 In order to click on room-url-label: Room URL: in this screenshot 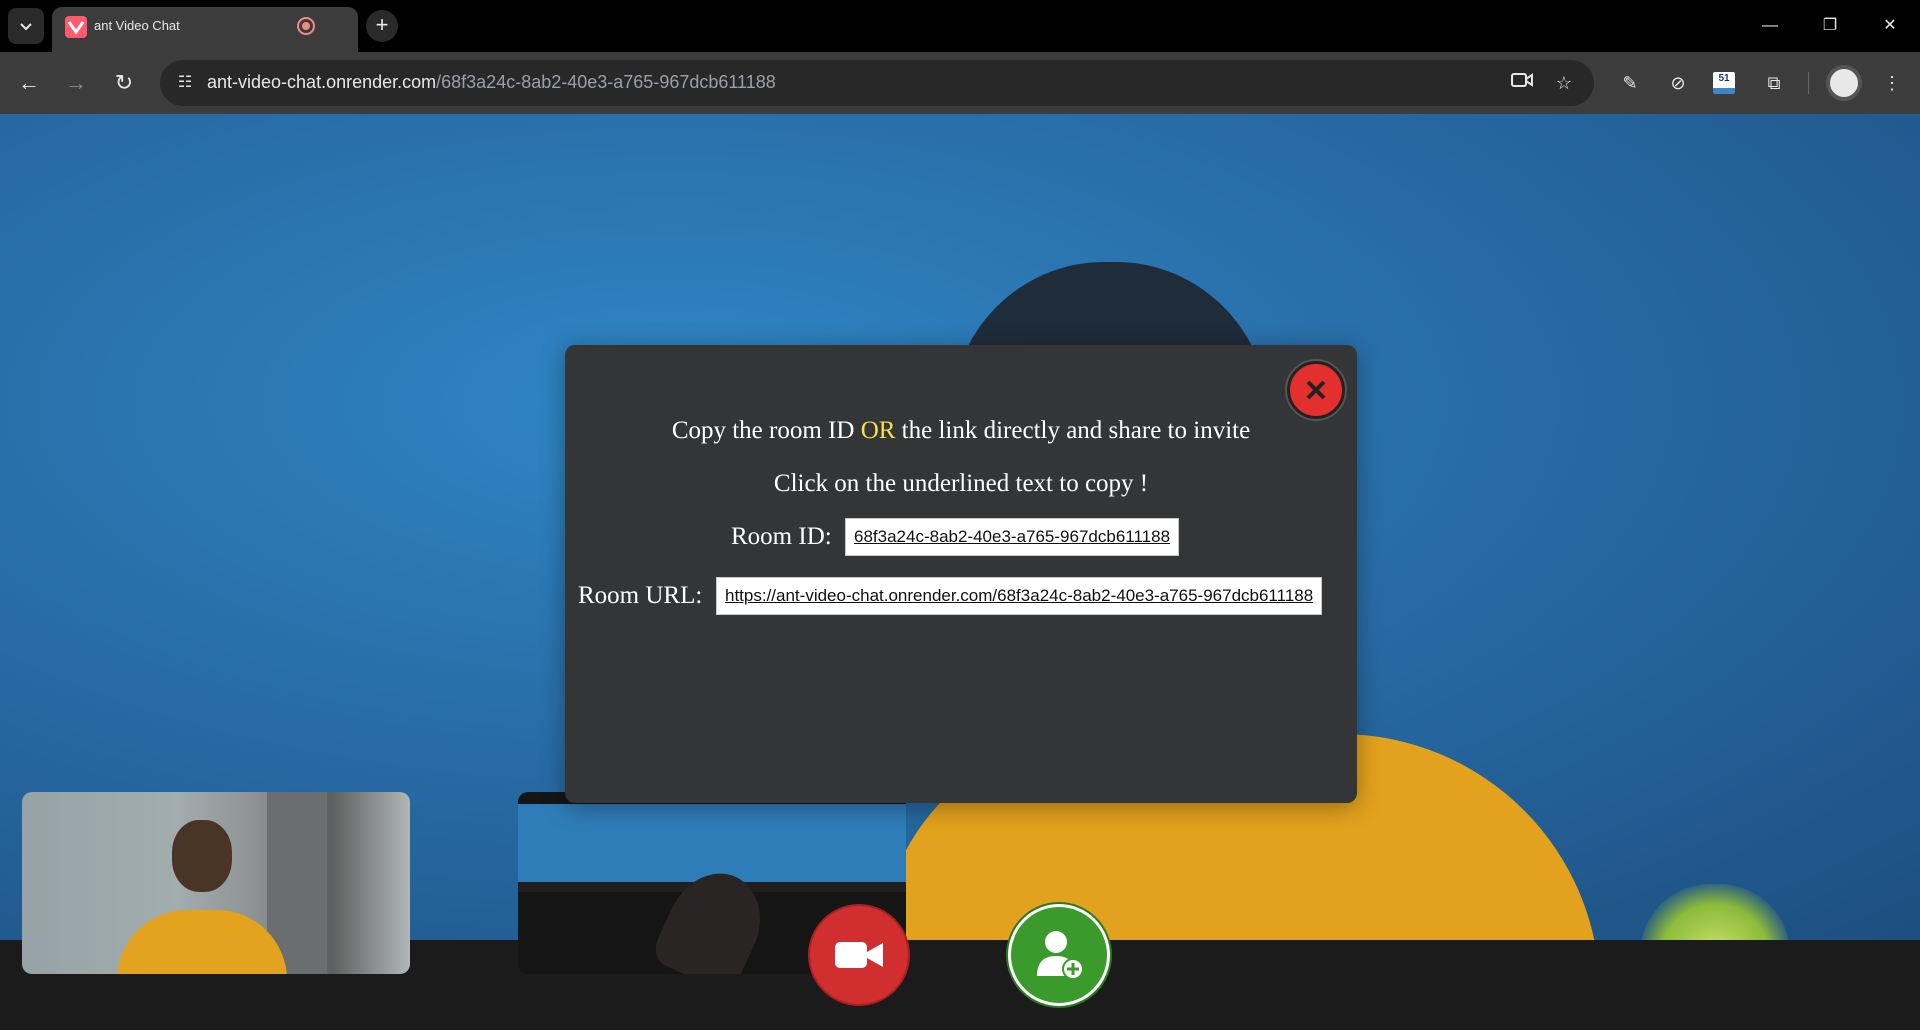, I will do `click(640, 595)`.